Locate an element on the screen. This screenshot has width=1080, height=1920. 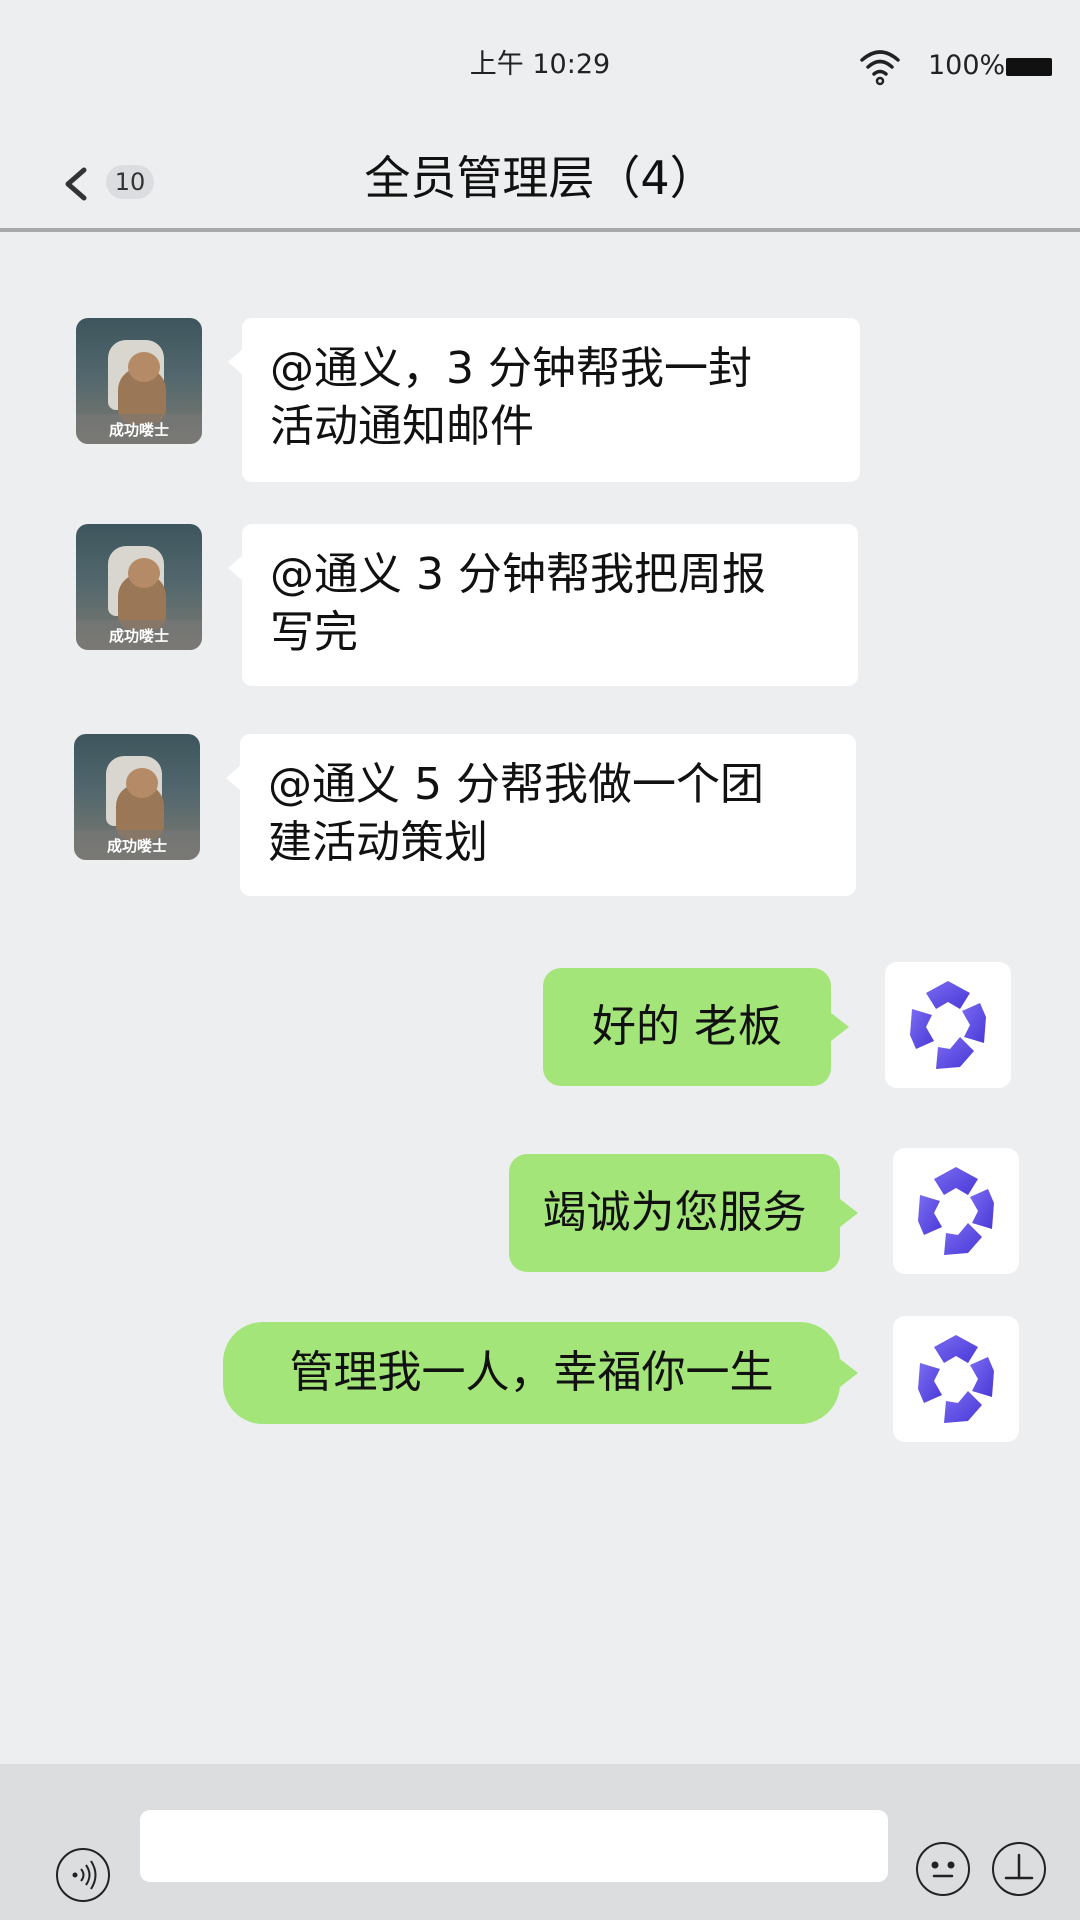
message-text: 好的 老板 is located at coordinates (687, 1026).